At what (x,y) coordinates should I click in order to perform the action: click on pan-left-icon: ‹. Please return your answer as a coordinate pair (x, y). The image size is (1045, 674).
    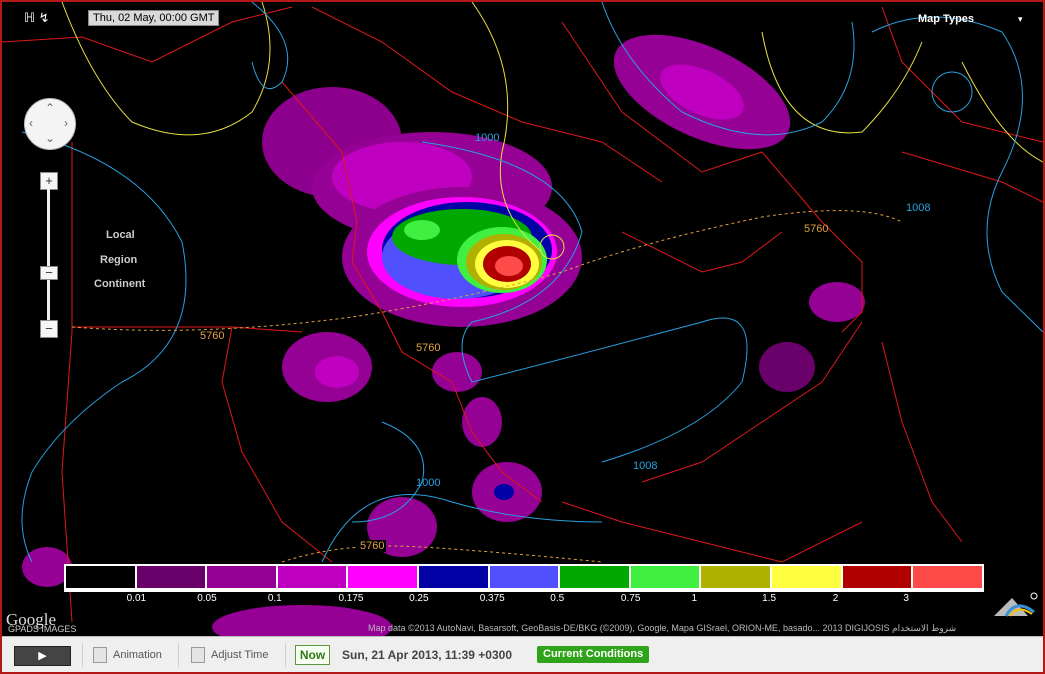
    Looking at the image, I should click on (31, 123).